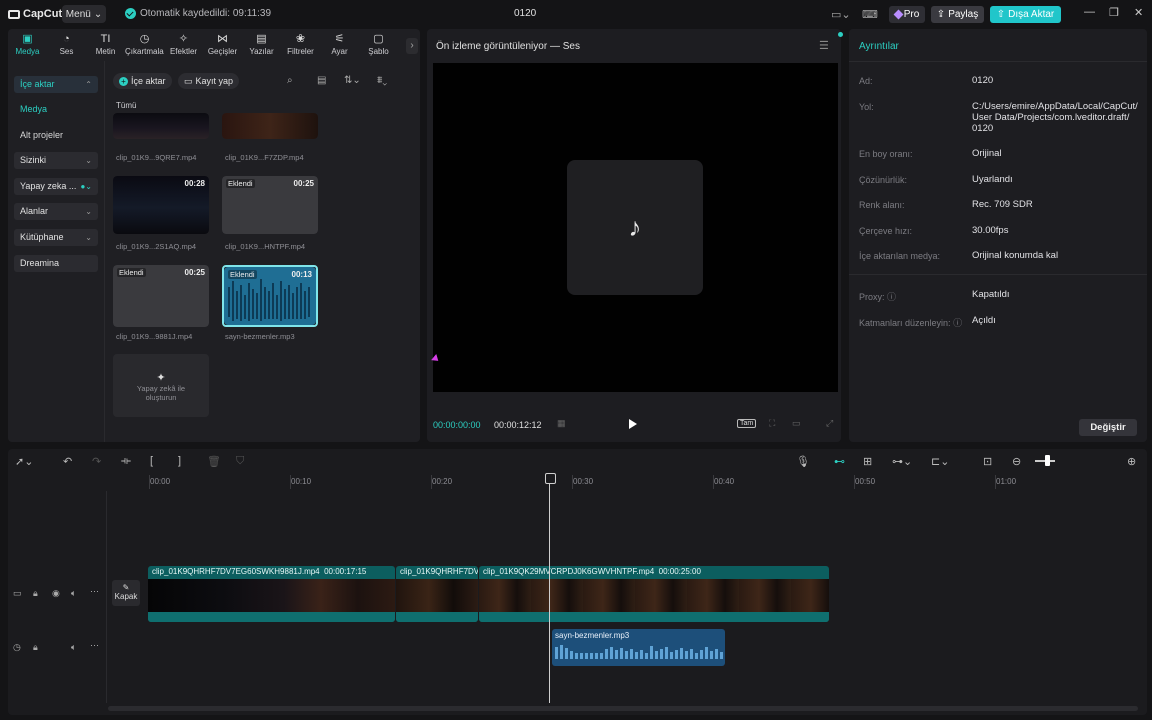 This screenshot has height=720, width=1152. I want to click on quality-icon: ▭, so click(796, 423).